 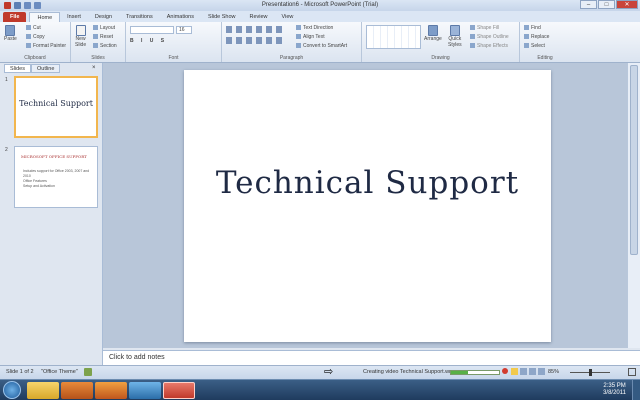 What do you see at coordinates (454, 30) in the screenshot?
I see `quick-styles-icon` at bounding box center [454, 30].